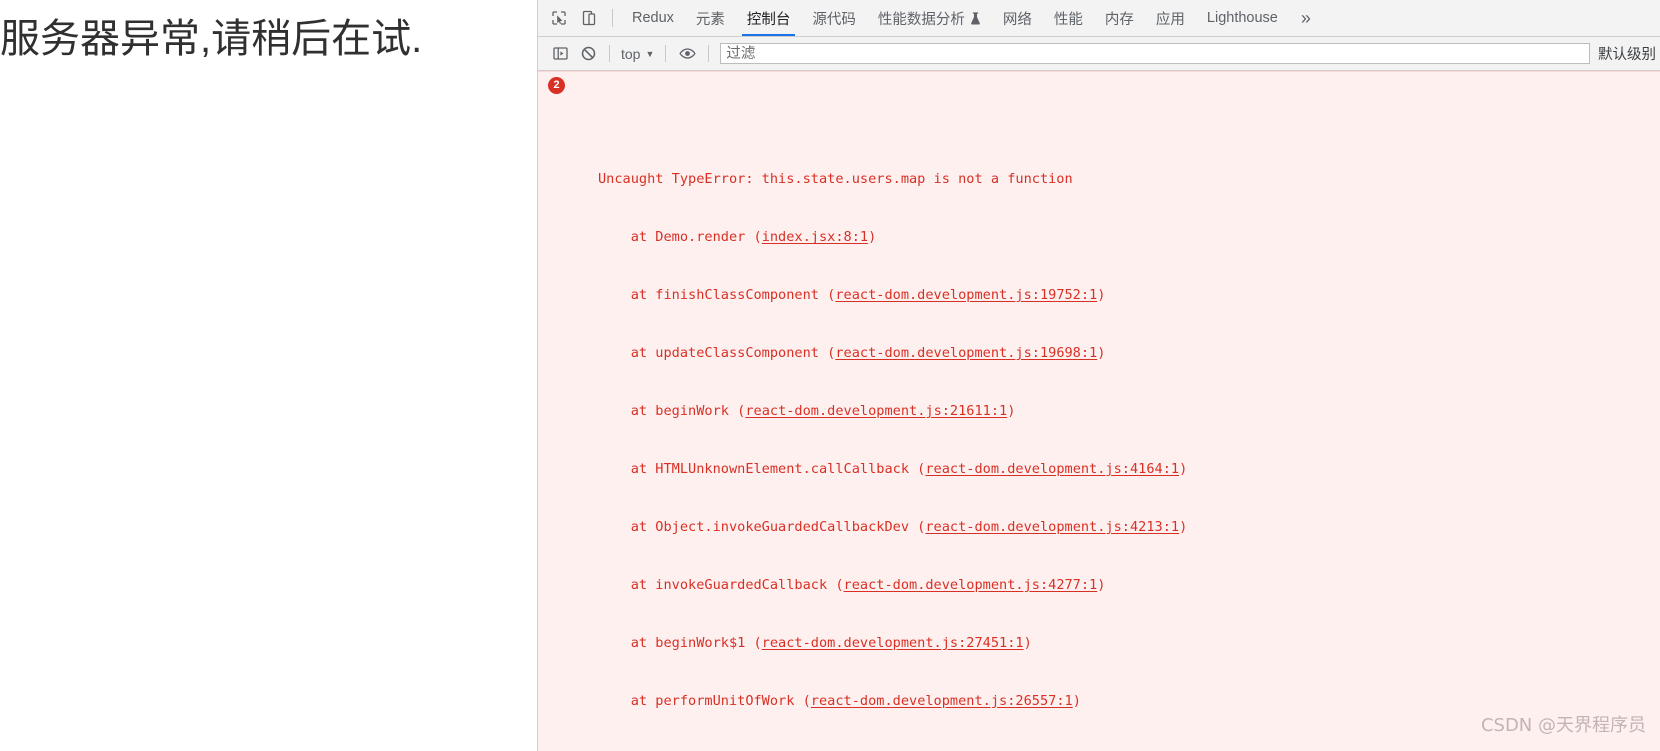 The image size is (1660, 751). I want to click on error-count-badge: 2, so click(556, 85).